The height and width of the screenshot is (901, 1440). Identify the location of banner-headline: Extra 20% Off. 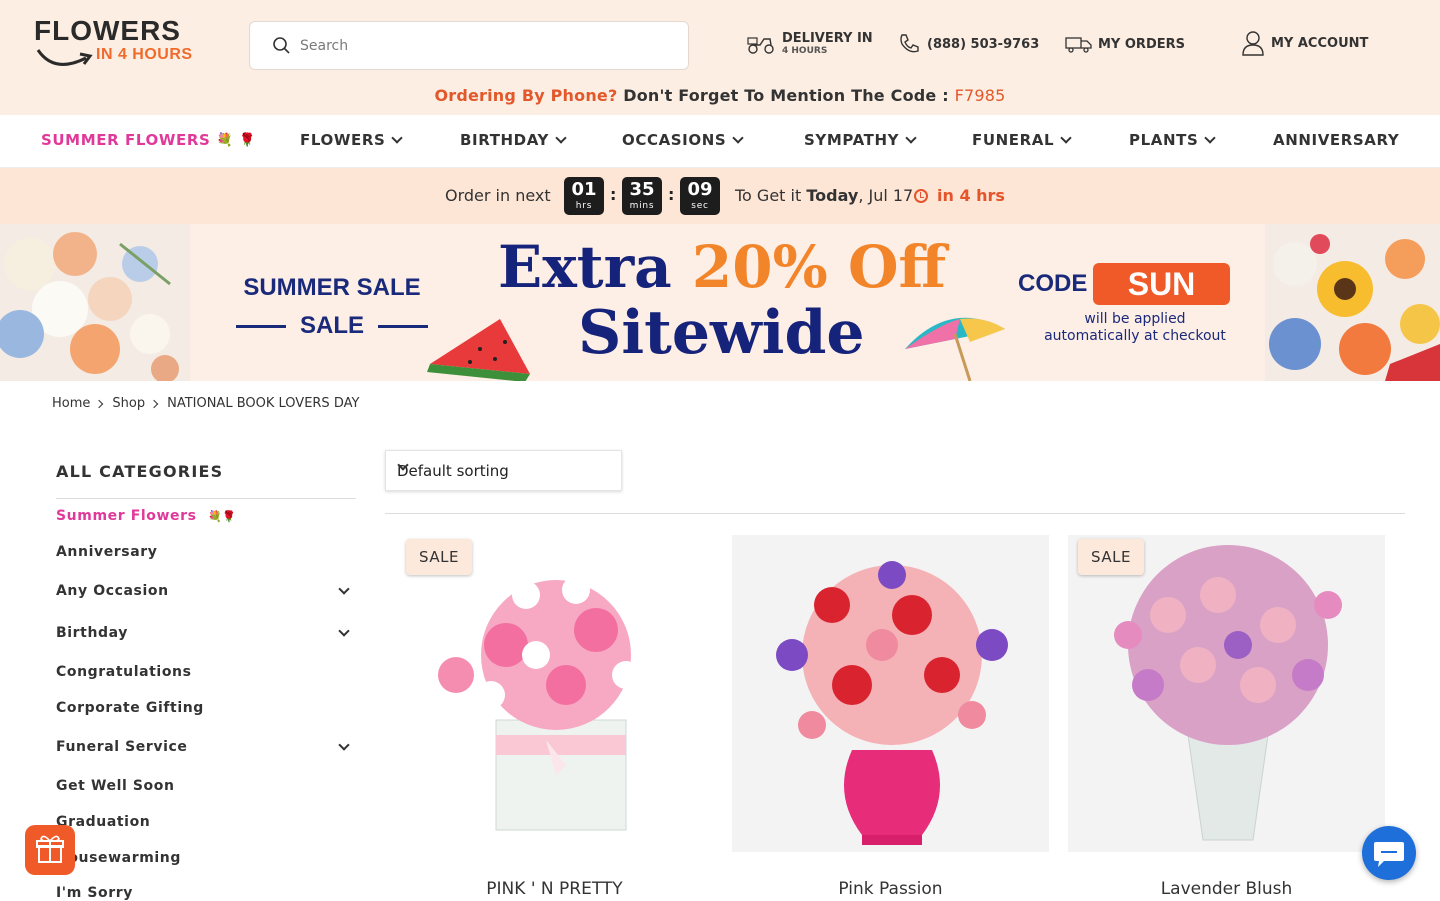
(722, 267).